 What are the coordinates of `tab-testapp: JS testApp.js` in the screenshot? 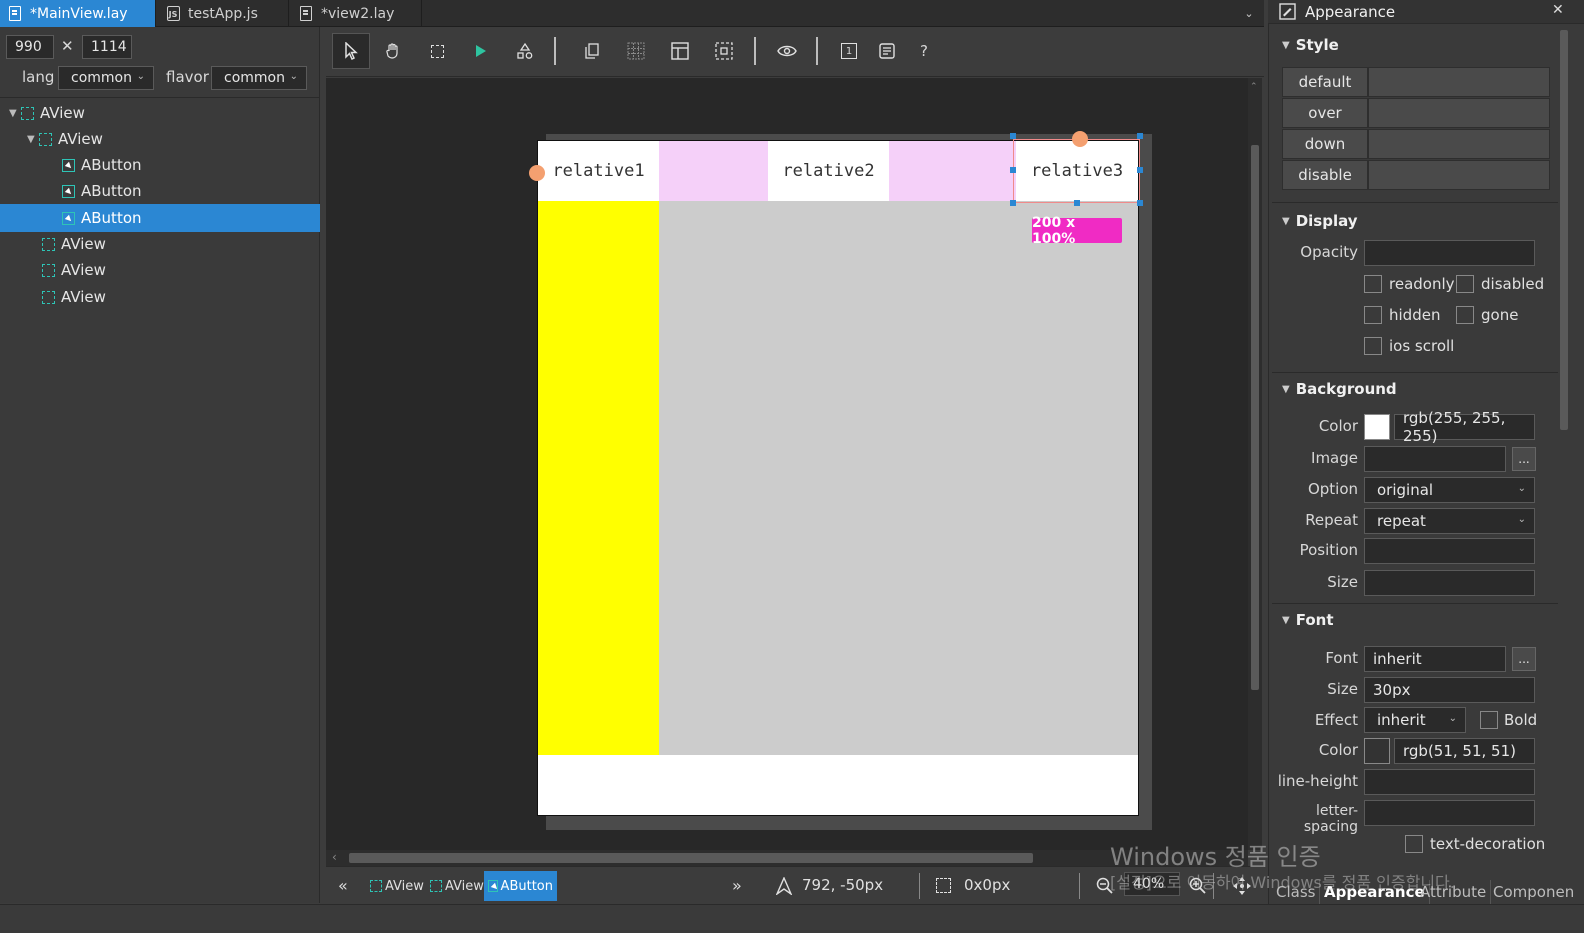 It's located at (222, 13).